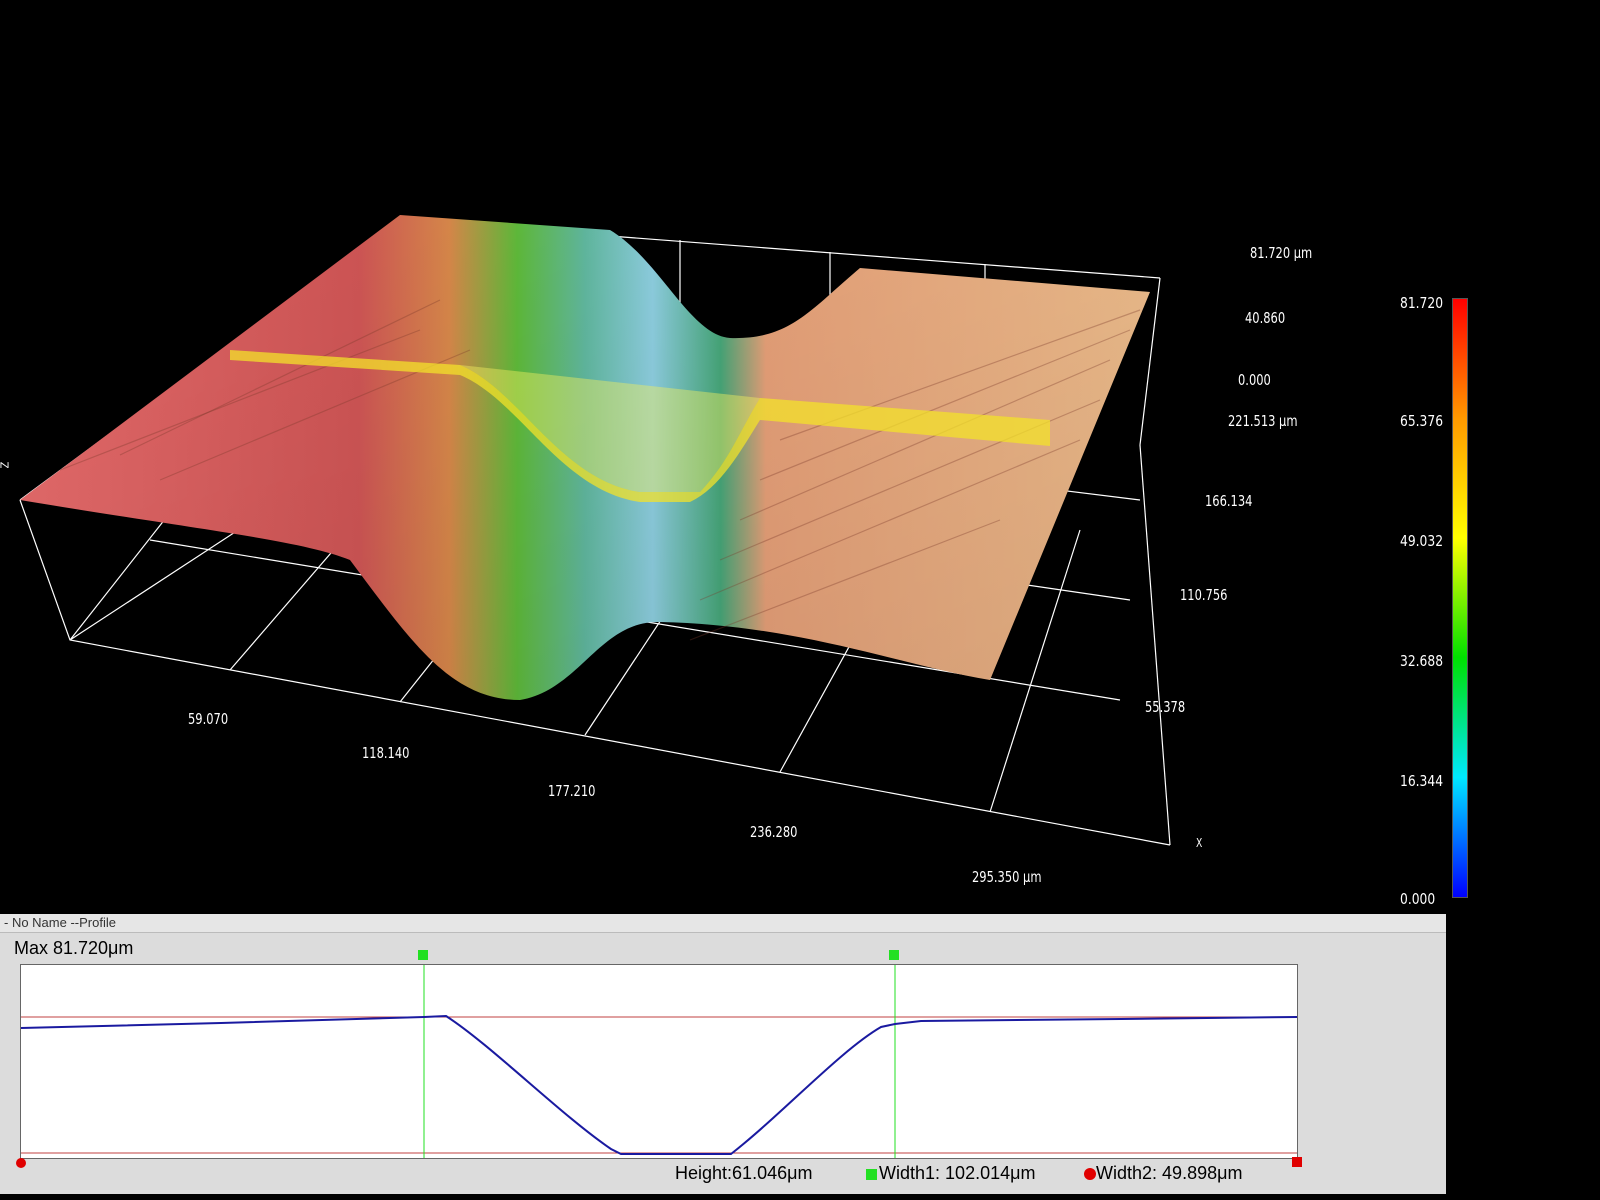  What do you see at coordinates (386, 753) in the screenshot?
I see `x-axis-tick: 118.140` at bounding box center [386, 753].